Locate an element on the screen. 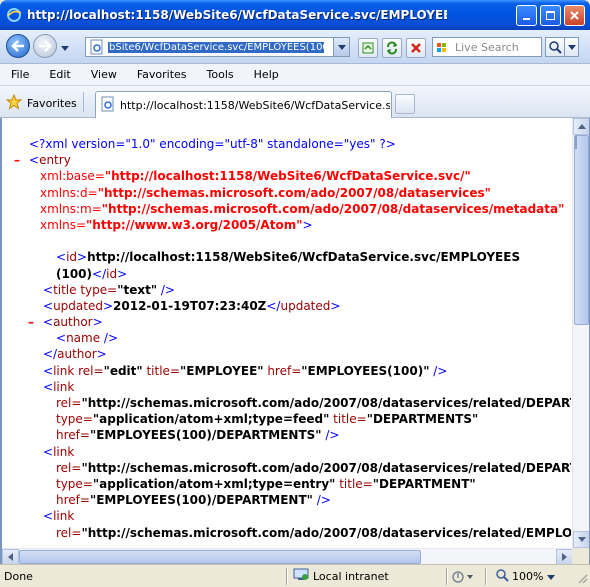 Image resolution: width=590 pixels, height=587 pixels. menu-favorites: Favorites is located at coordinates (162, 74).